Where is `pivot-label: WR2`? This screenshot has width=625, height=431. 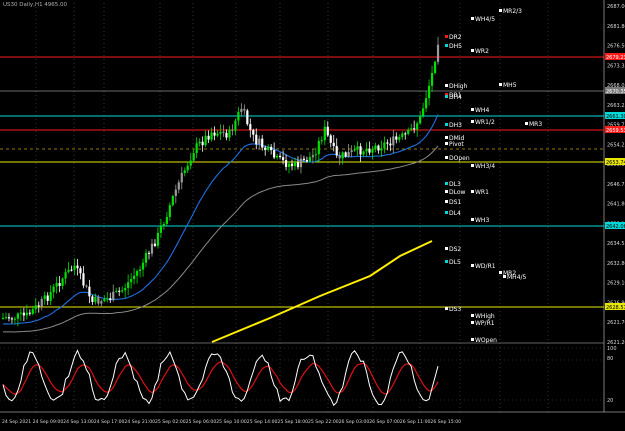 pivot-label: WR2 is located at coordinates (482, 51).